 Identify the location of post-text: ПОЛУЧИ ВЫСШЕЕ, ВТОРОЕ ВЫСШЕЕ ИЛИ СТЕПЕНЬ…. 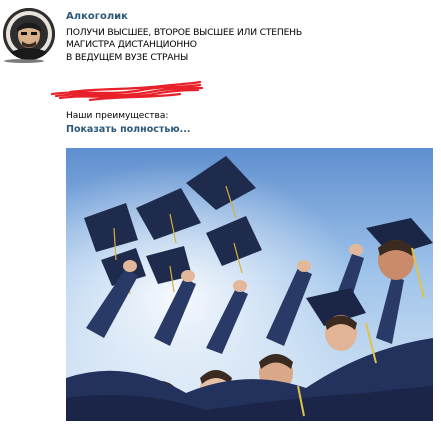
(231, 45).